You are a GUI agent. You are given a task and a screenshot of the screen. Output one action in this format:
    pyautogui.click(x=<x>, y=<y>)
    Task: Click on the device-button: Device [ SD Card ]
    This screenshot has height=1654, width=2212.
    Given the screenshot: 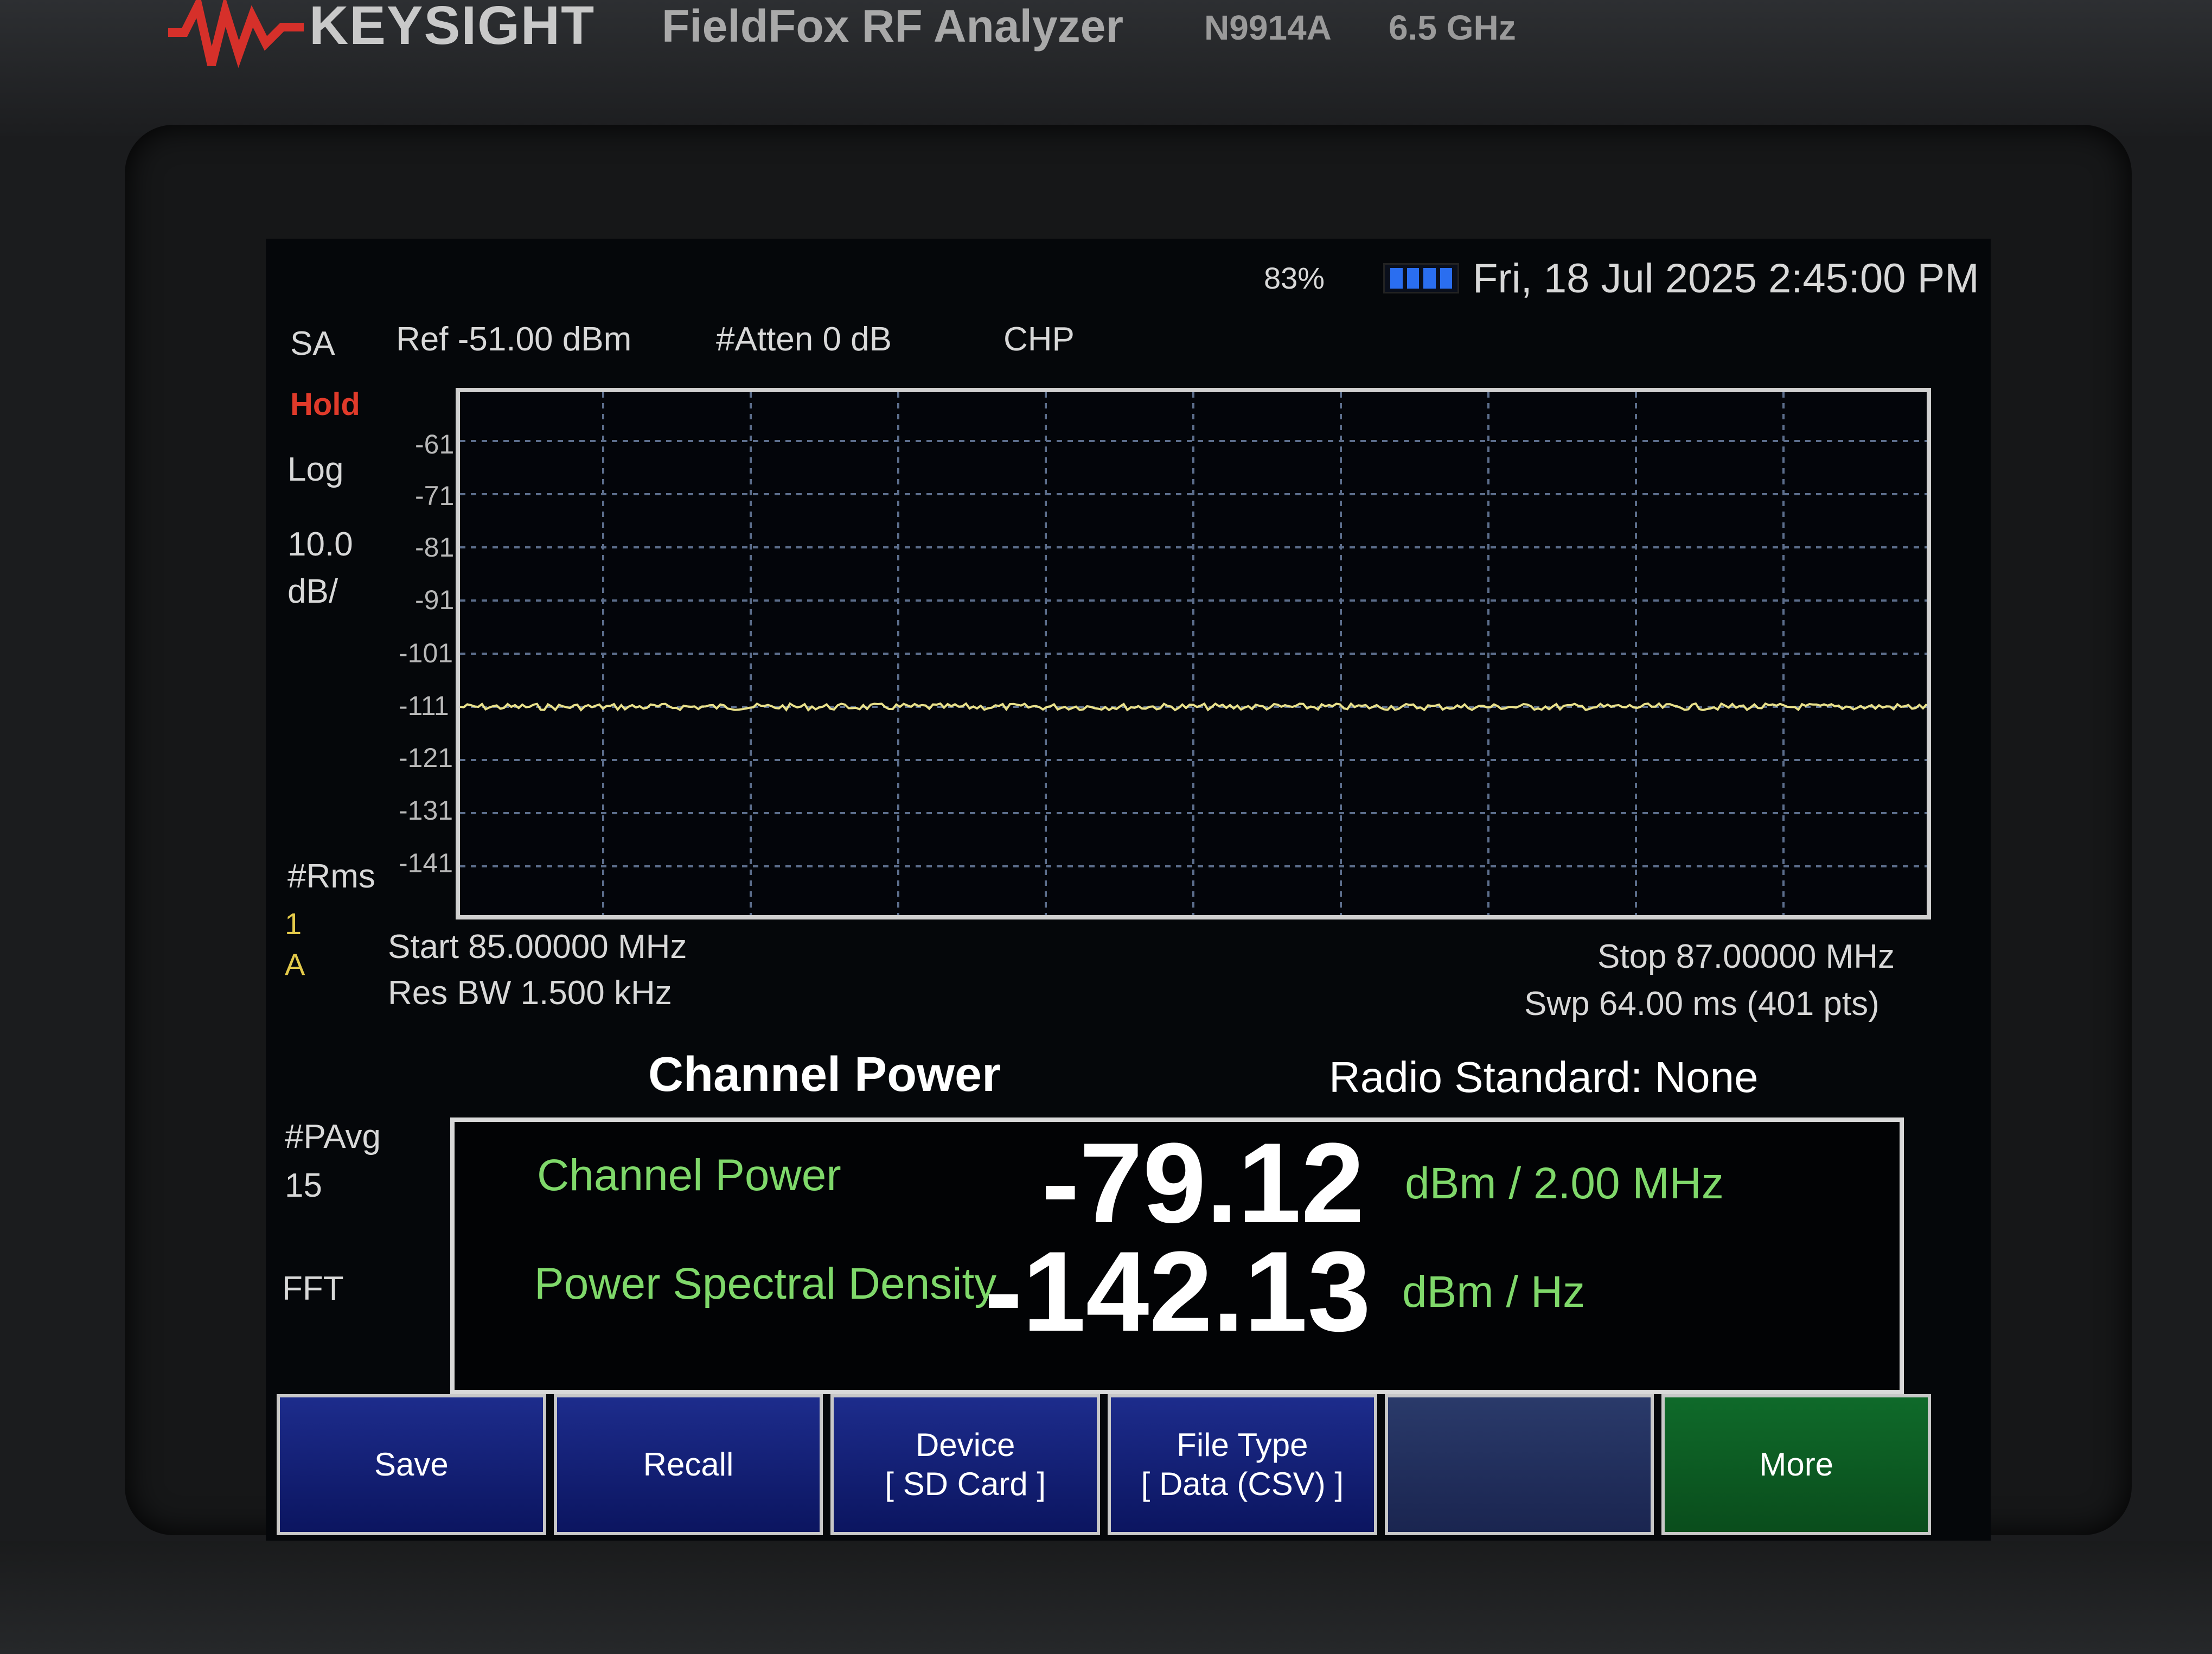 What is the action you would take?
    pyautogui.click(x=965, y=1464)
    